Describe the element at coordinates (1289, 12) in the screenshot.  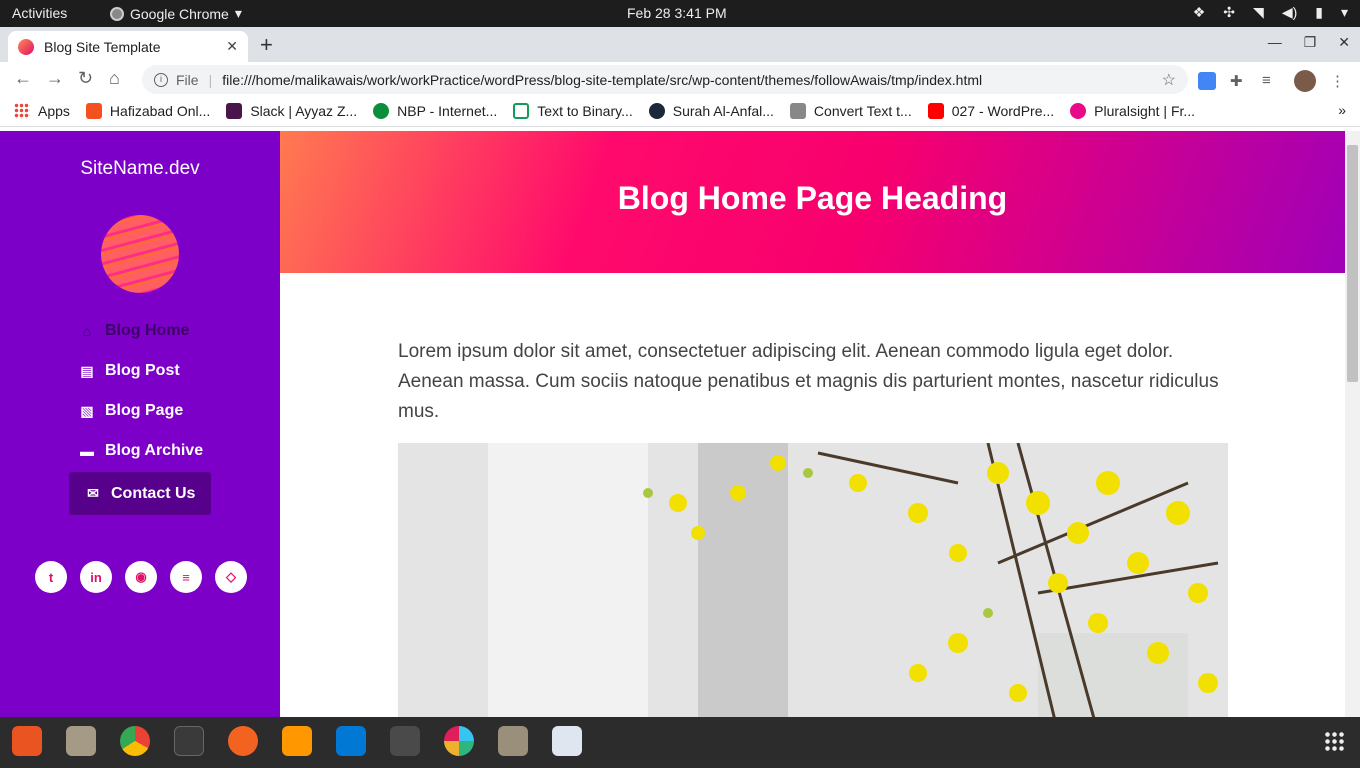
I see `volume-icon: ◀)` at that location.